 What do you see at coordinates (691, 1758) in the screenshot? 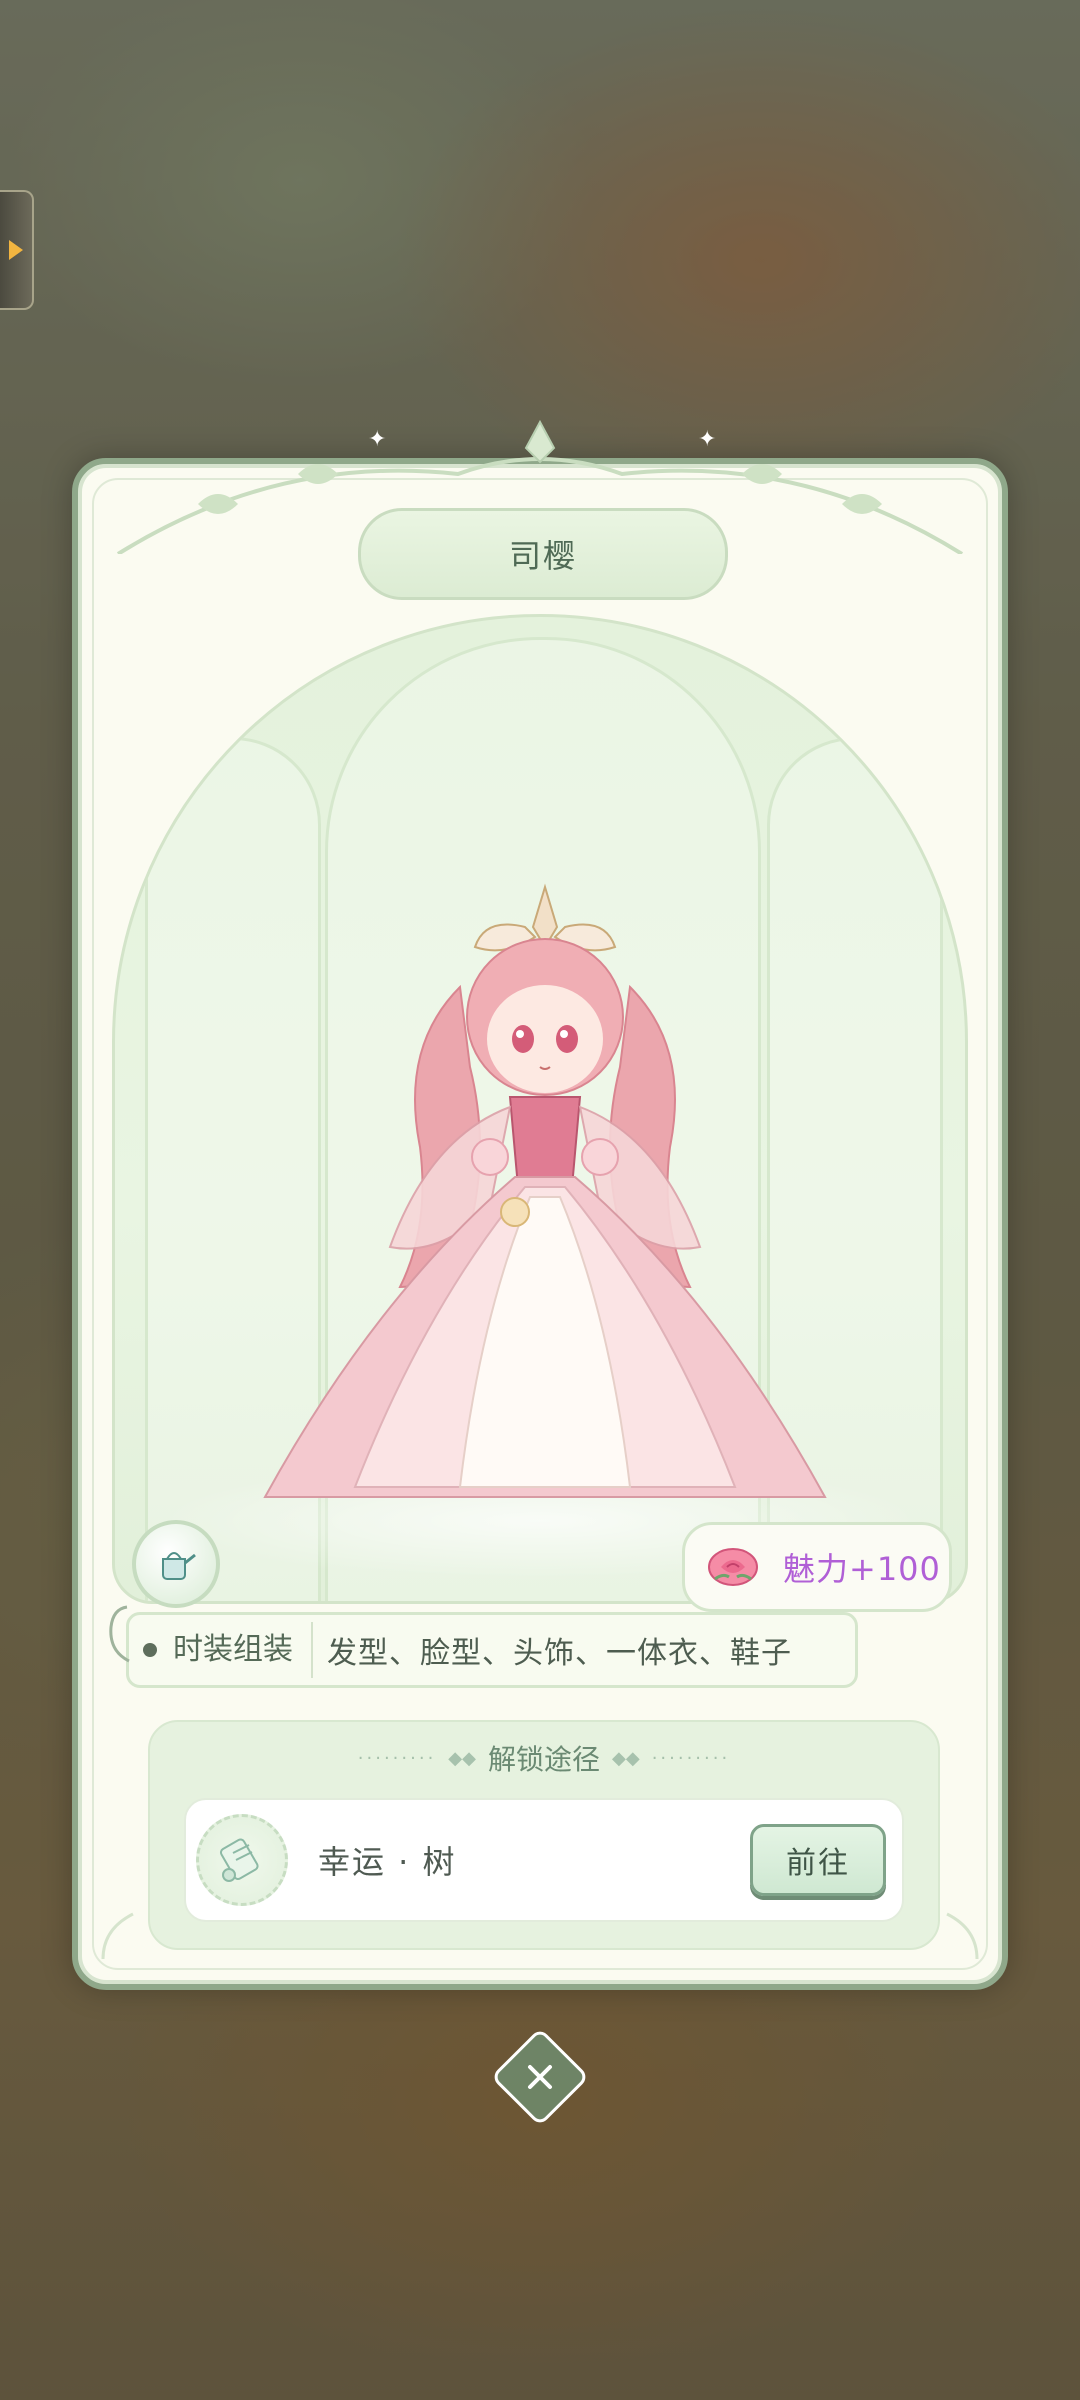
I see `heading-dots-right: ·········` at bounding box center [691, 1758].